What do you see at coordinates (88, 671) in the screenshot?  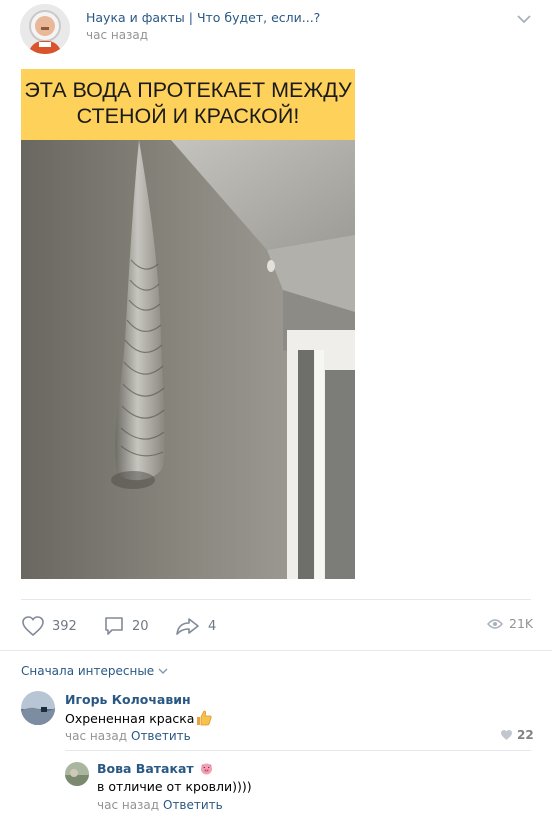 I see `sort-label: Сначала интересные` at bounding box center [88, 671].